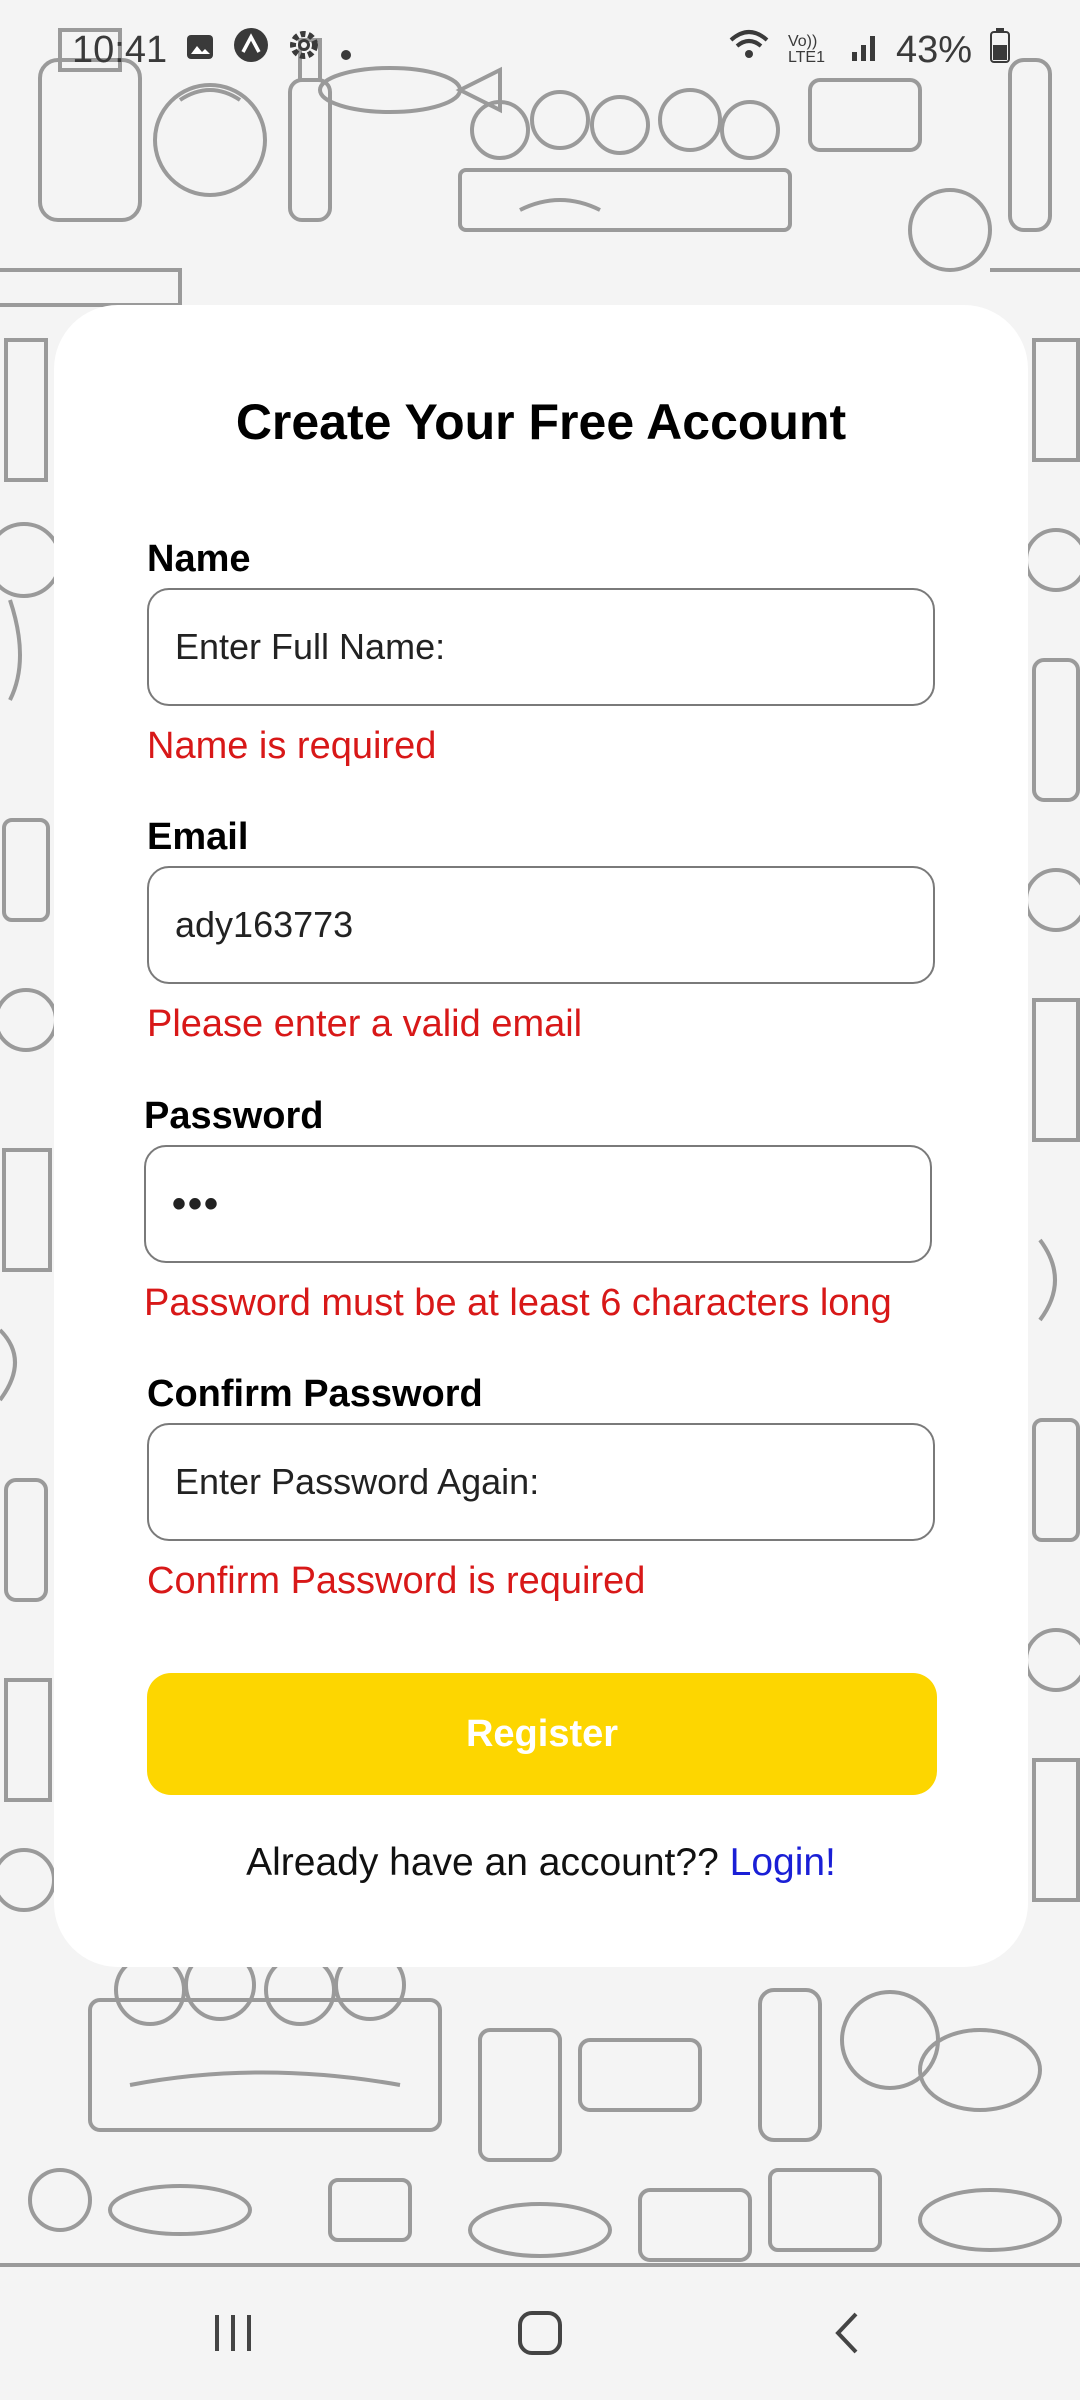  I want to click on confirm-password-field, so click(541, 1482).